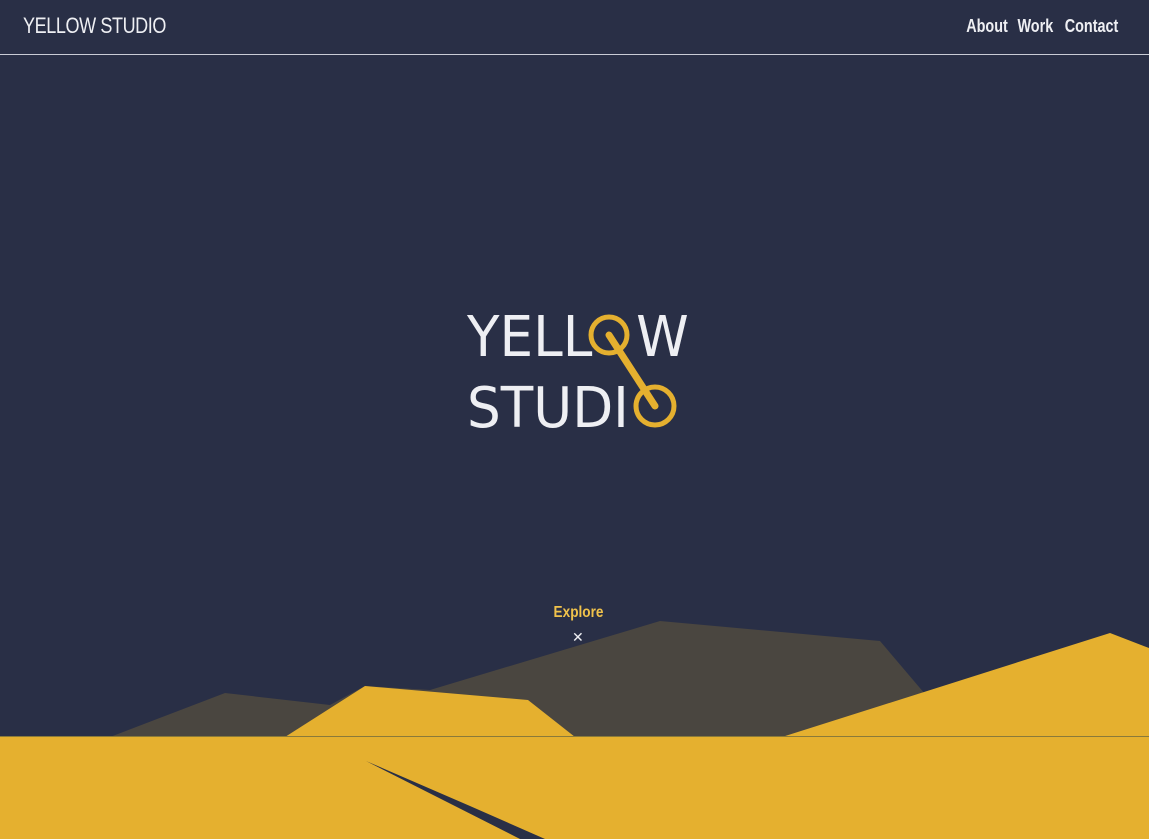  What do you see at coordinates (1092, 26) in the screenshot?
I see `nav-contact-link: Contact` at bounding box center [1092, 26].